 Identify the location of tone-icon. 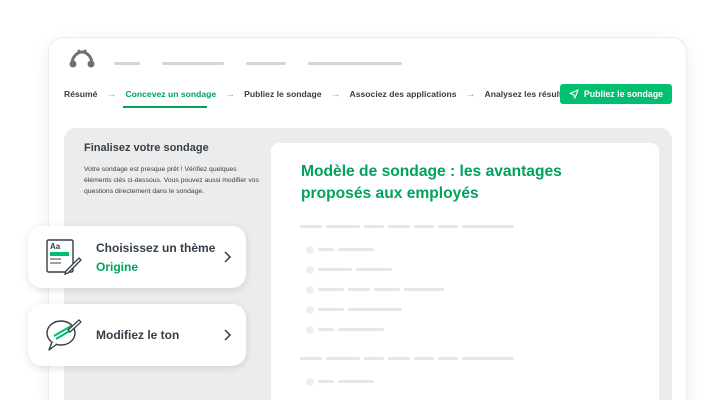
(64, 335).